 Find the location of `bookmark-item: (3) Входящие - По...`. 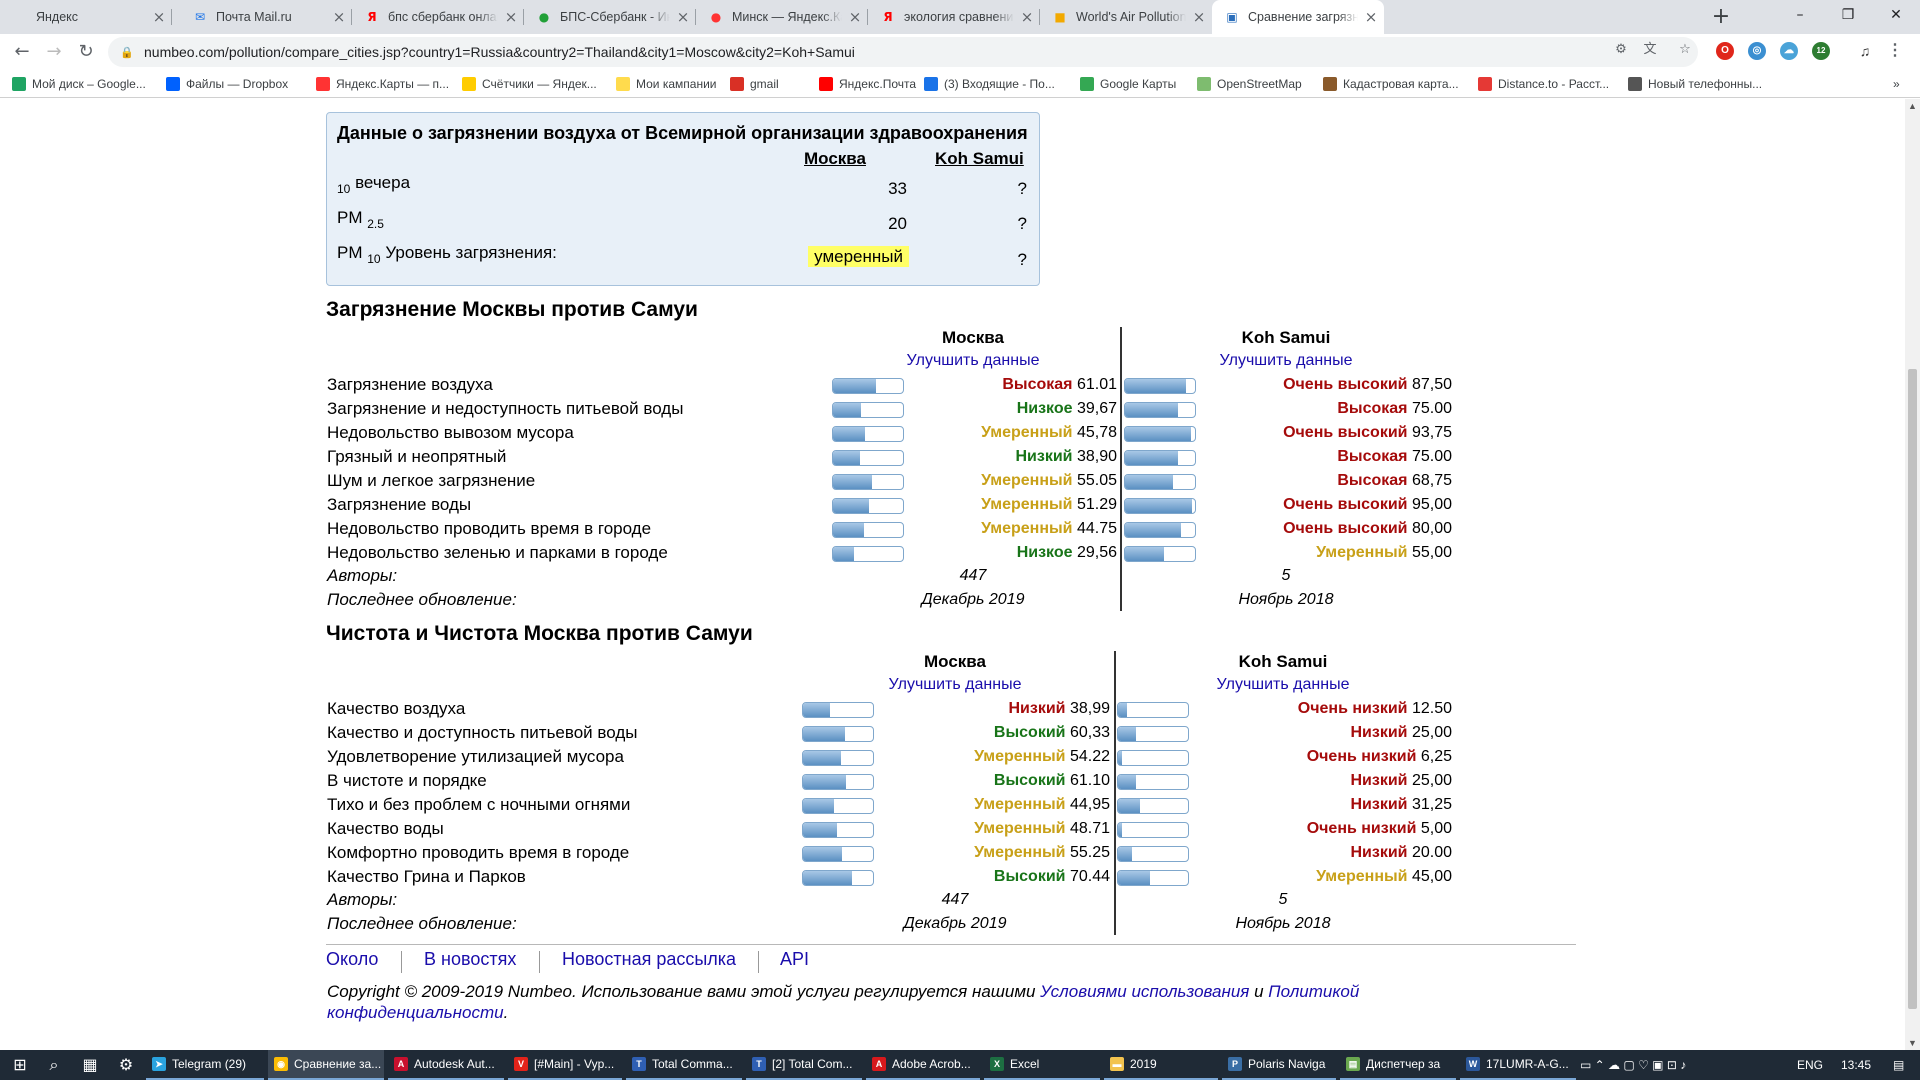

bookmark-item: (3) Входящие - По... is located at coordinates (989, 84).